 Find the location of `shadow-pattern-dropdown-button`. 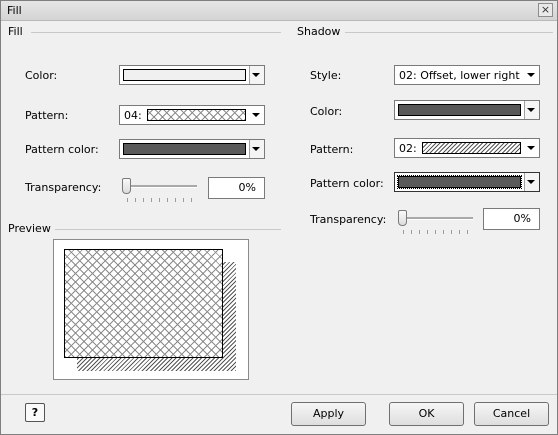

shadow-pattern-dropdown-button is located at coordinates (531, 148).